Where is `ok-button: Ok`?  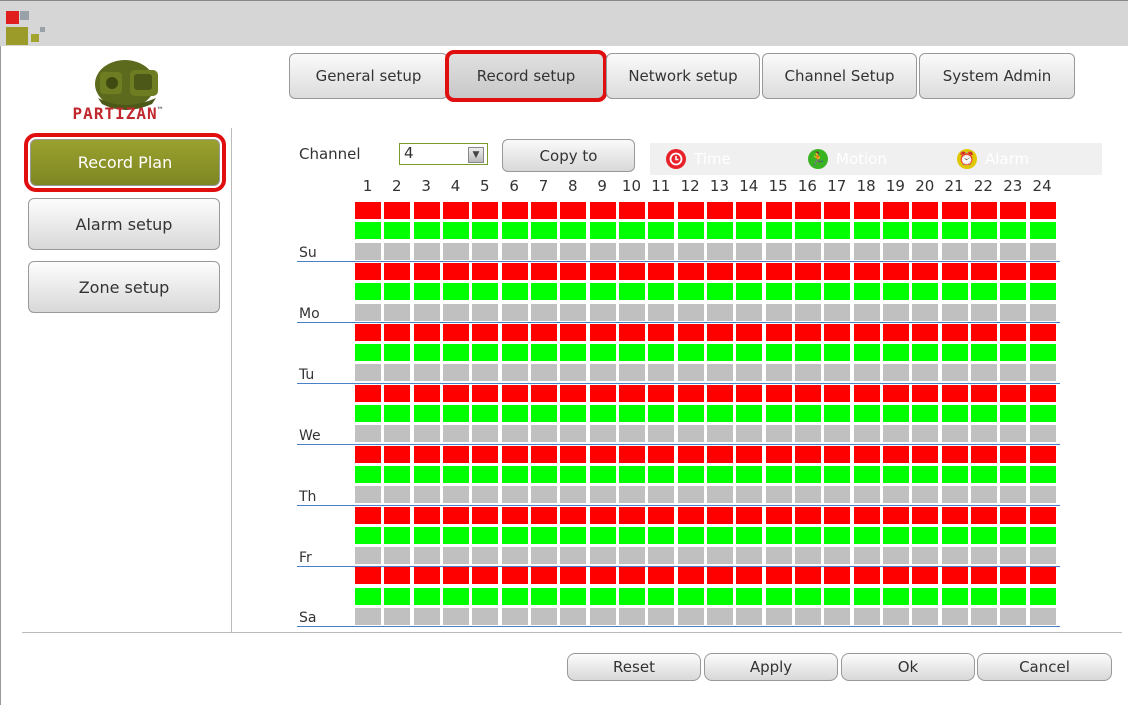 ok-button: Ok is located at coordinates (908, 667).